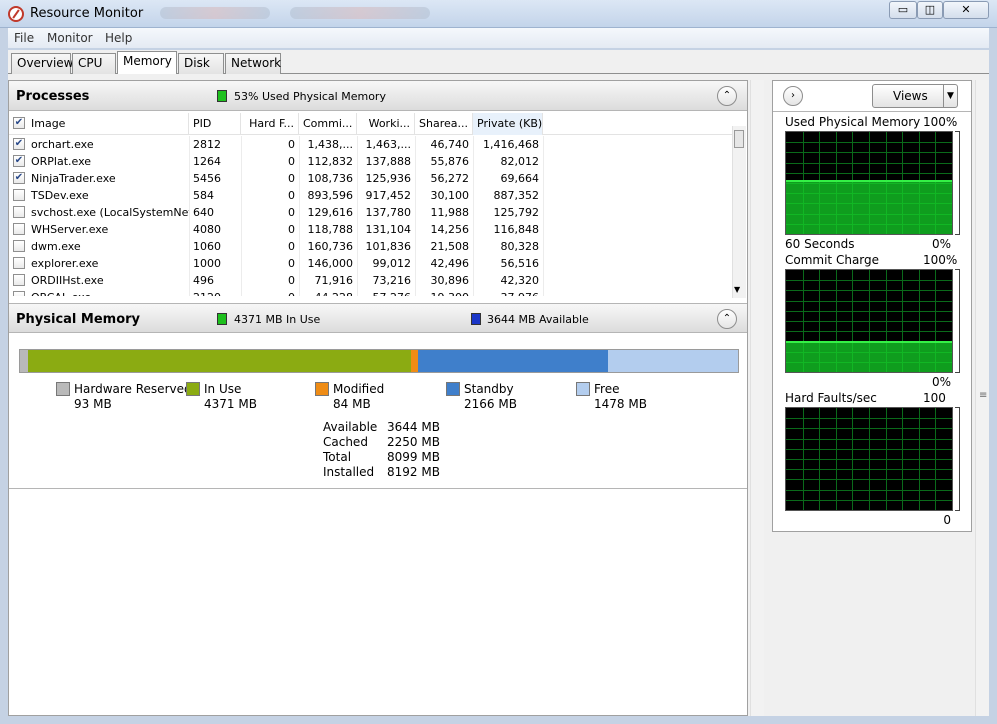 The width and height of the screenshot is (997, 724). I want to click on graph-min: 0%, so click(941, 382).